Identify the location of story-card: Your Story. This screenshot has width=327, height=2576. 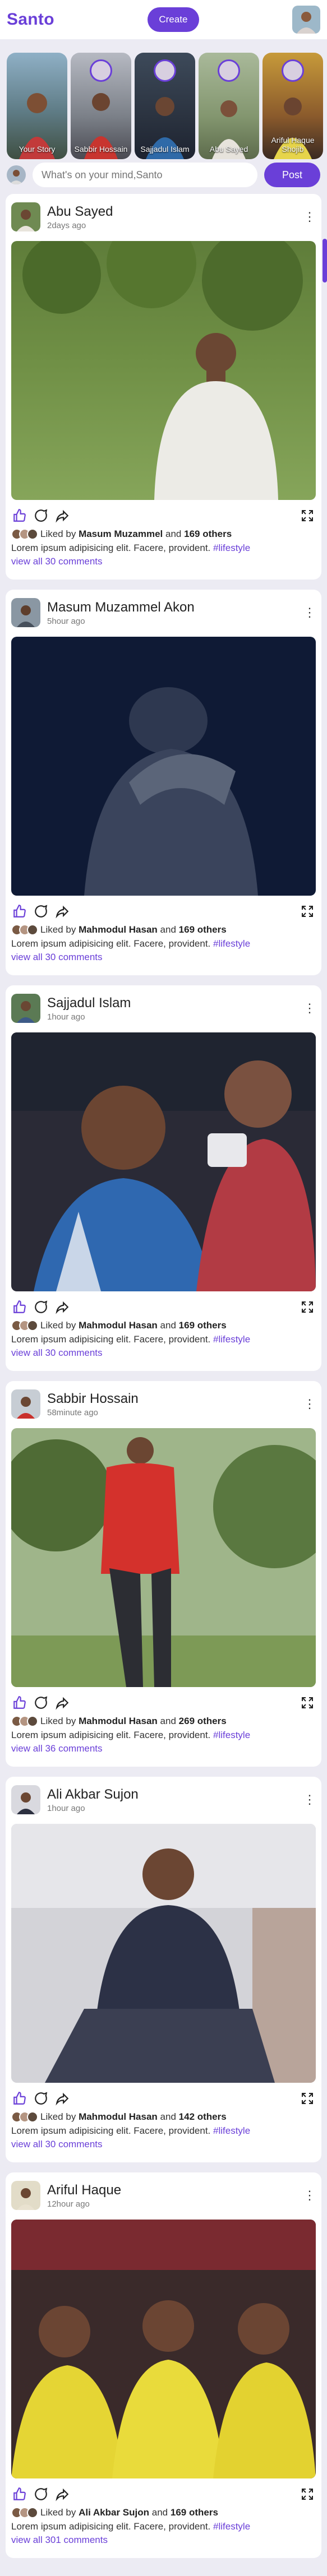
(37, 106).